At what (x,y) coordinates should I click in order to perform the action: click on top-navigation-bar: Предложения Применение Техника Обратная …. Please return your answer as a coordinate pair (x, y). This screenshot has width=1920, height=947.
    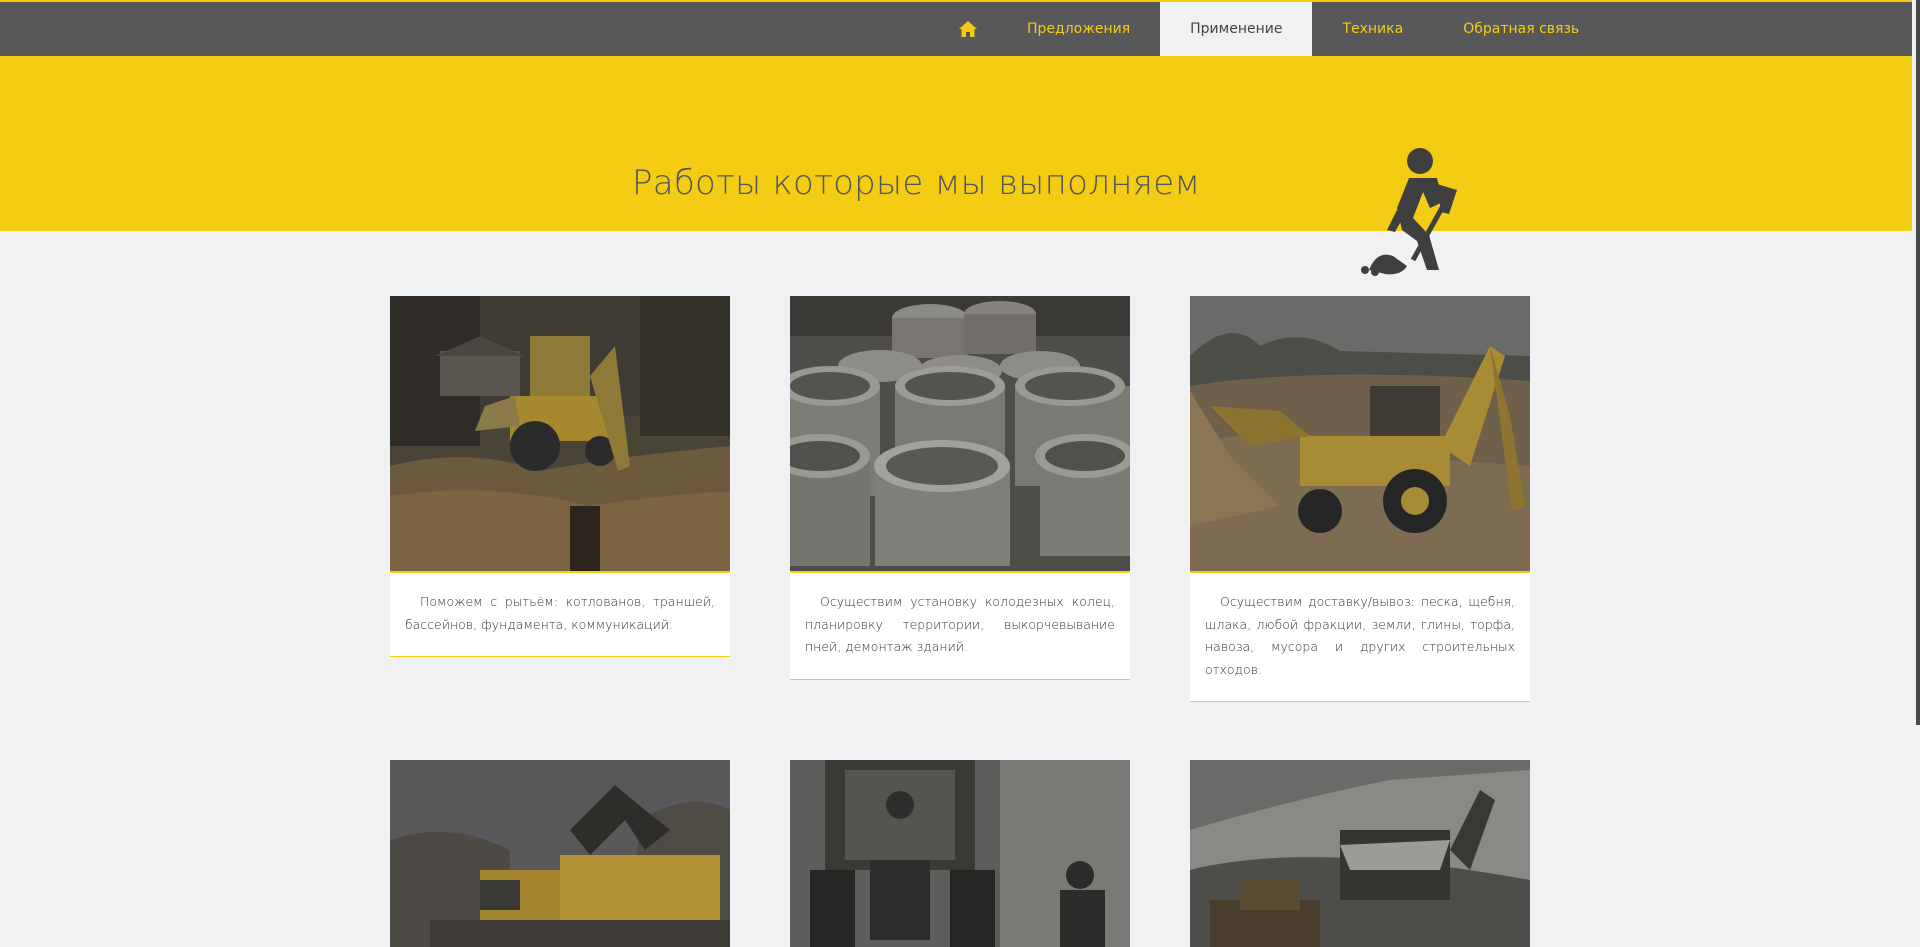
    Looking at the image, I should click on (960, 28).